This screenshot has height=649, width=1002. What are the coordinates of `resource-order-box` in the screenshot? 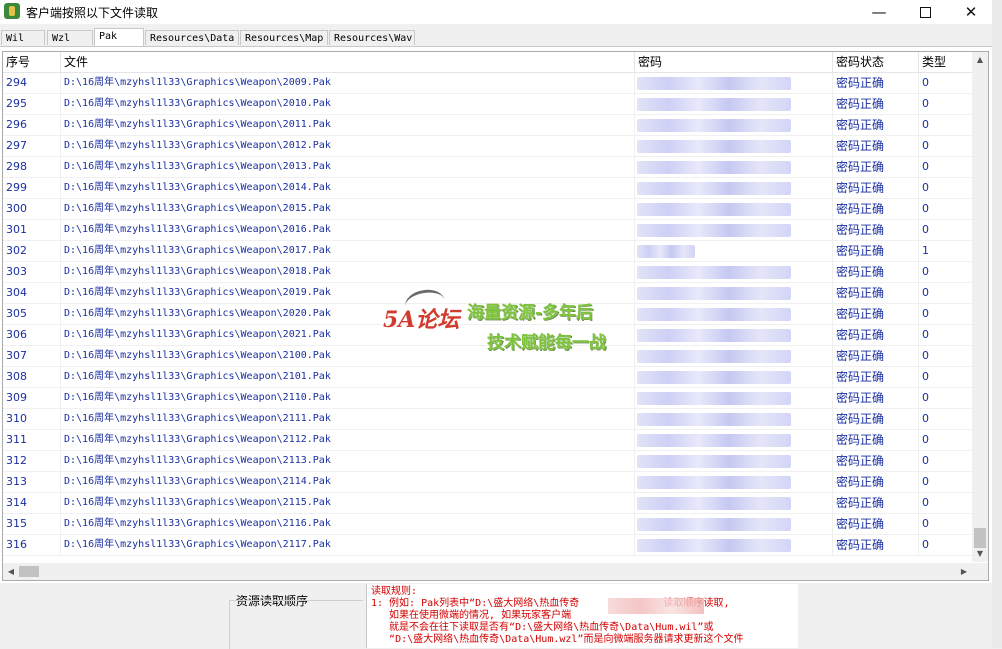 It's located at (296, 624).